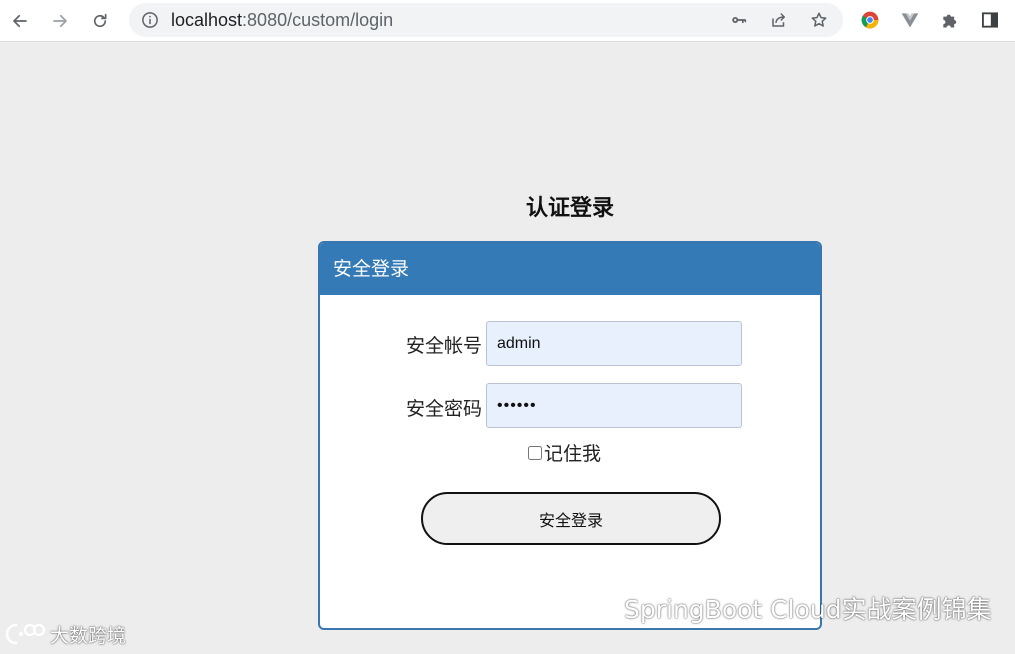 The image size is (1015, 654). What do you see at coordinates (569, 208) in the screenshot?
I see `page-title: 认证登录` at bounding box center [569, 208].